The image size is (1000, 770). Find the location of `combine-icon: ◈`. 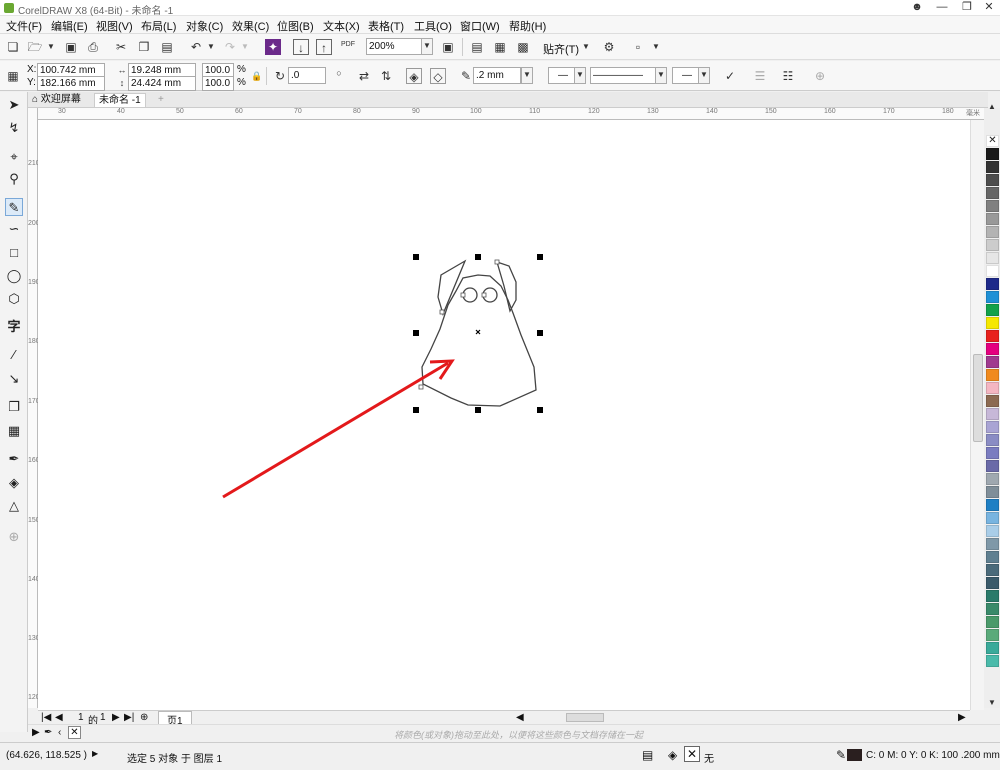

combine-icon: ◈ is located at coordinates (414, 76).